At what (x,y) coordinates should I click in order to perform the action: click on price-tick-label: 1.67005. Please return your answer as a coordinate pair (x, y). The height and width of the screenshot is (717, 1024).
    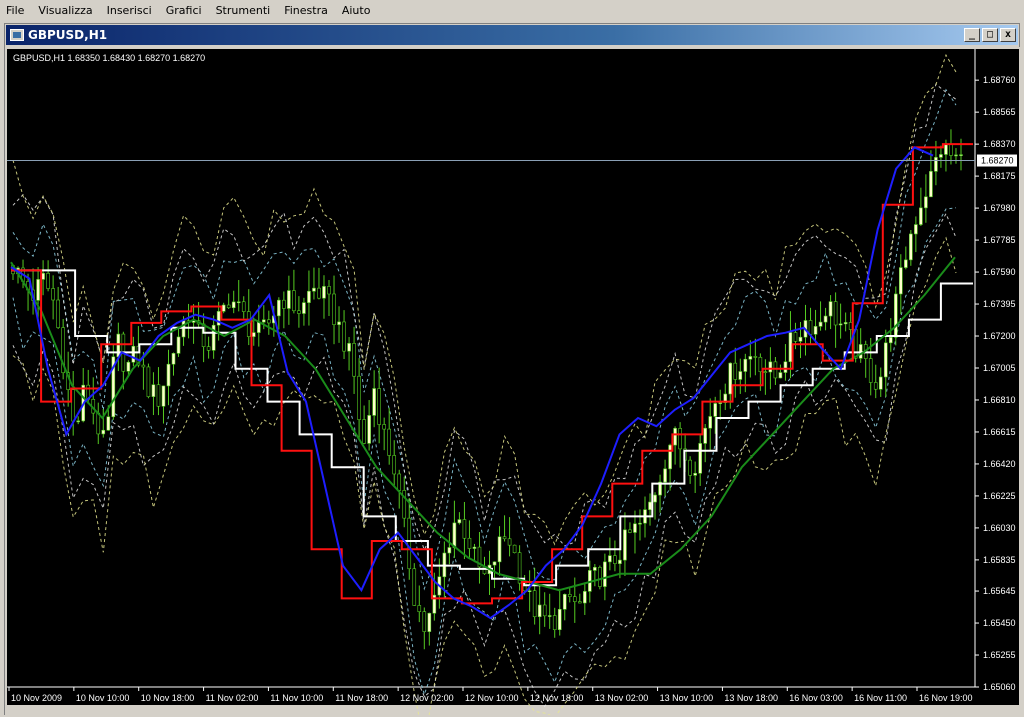
    Looking at the image, I should click on (999, 368).